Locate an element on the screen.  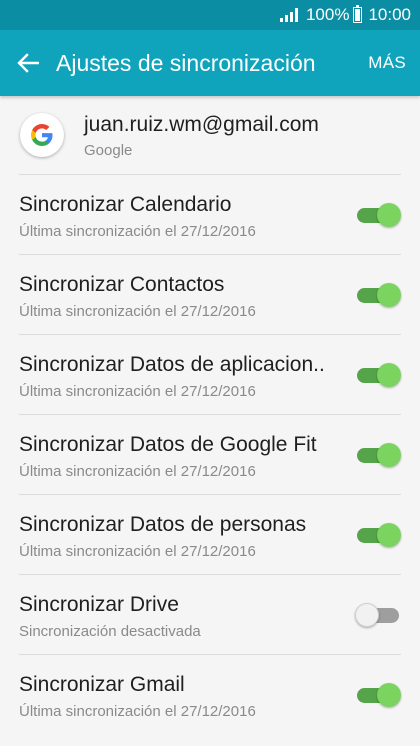
back-arrow-icon is located at coordinates (28, 63).